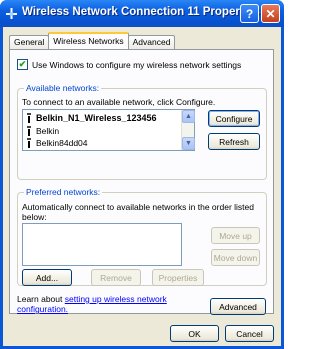  Describe the element at coordinates (188, 130) in the screenshot. I see `list-scrollbar: ▲ ▼` at that location.